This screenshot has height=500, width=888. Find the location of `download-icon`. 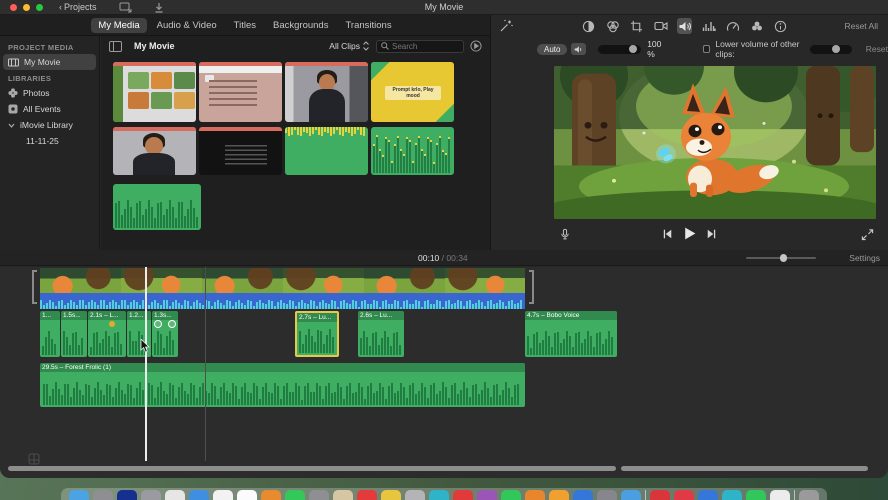

download-icon is located at coordinates (159, 7).